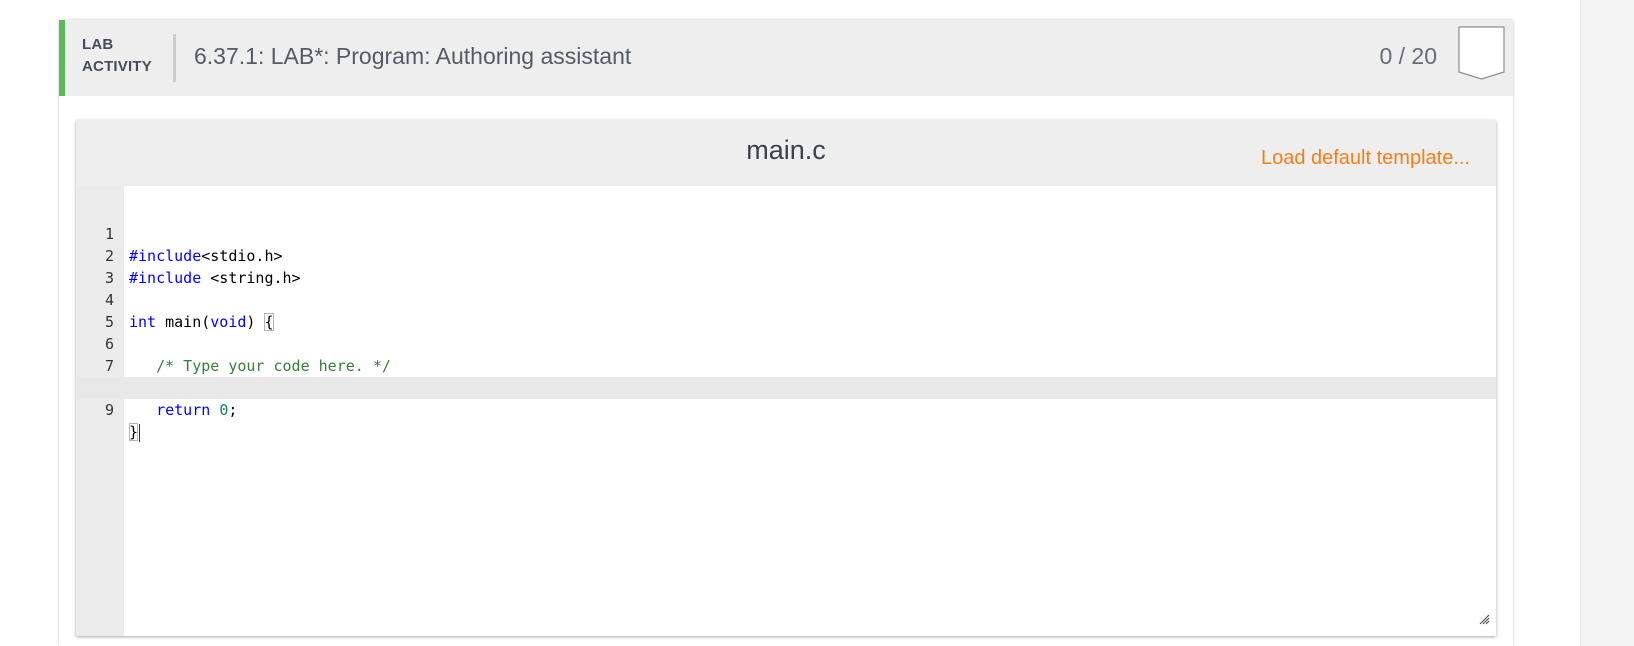 The width and height of the screenshot is (1634, 646). What do you see at coordinates (786, 266) in the screenshot?
I see `code-line: 3` at bounding box center [786, 266].